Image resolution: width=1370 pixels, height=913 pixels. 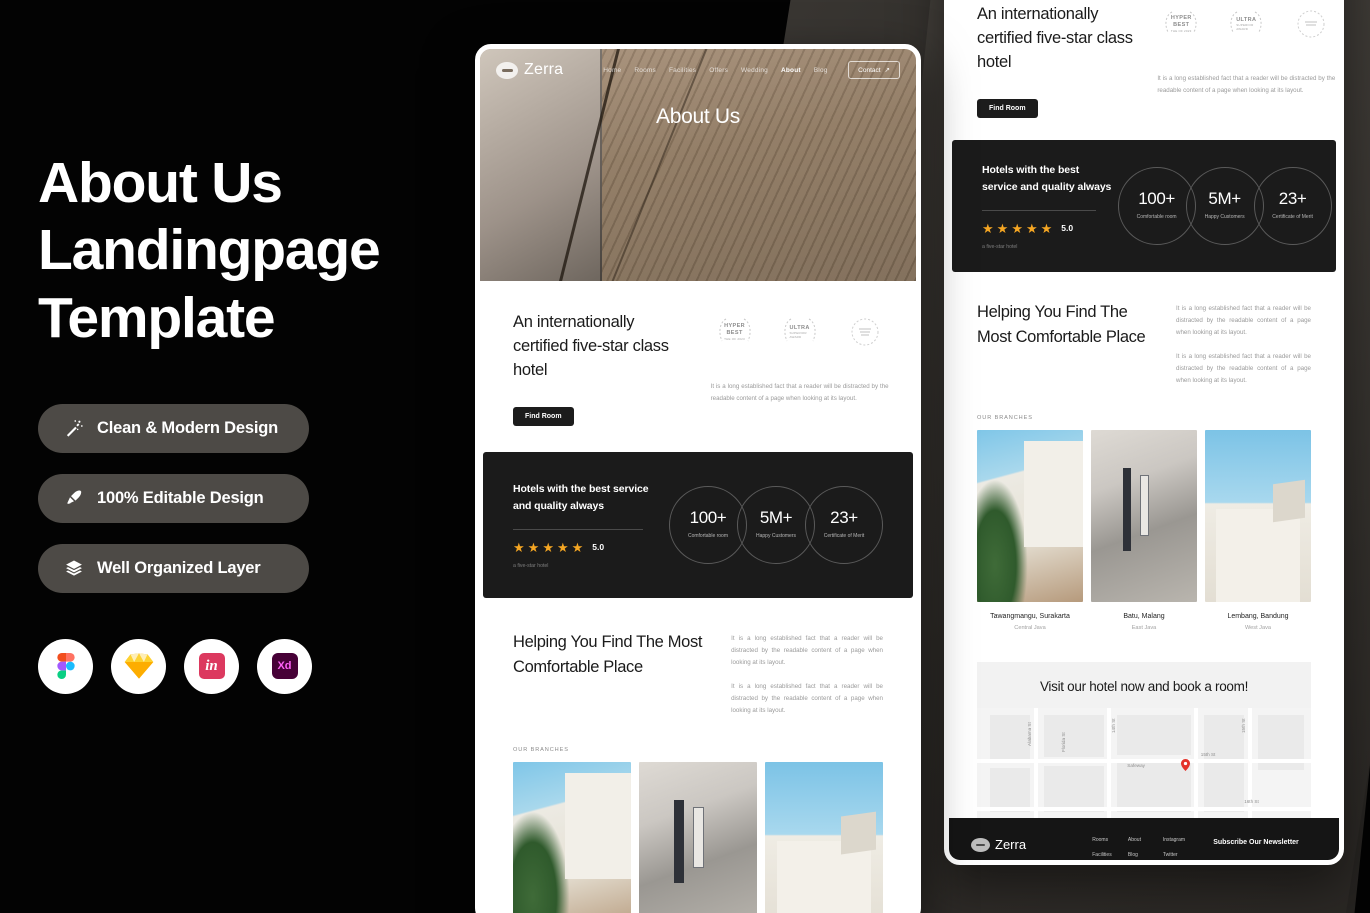 I want to click on arrow-up-right-icon: ↗, so click(x=887, y=70).